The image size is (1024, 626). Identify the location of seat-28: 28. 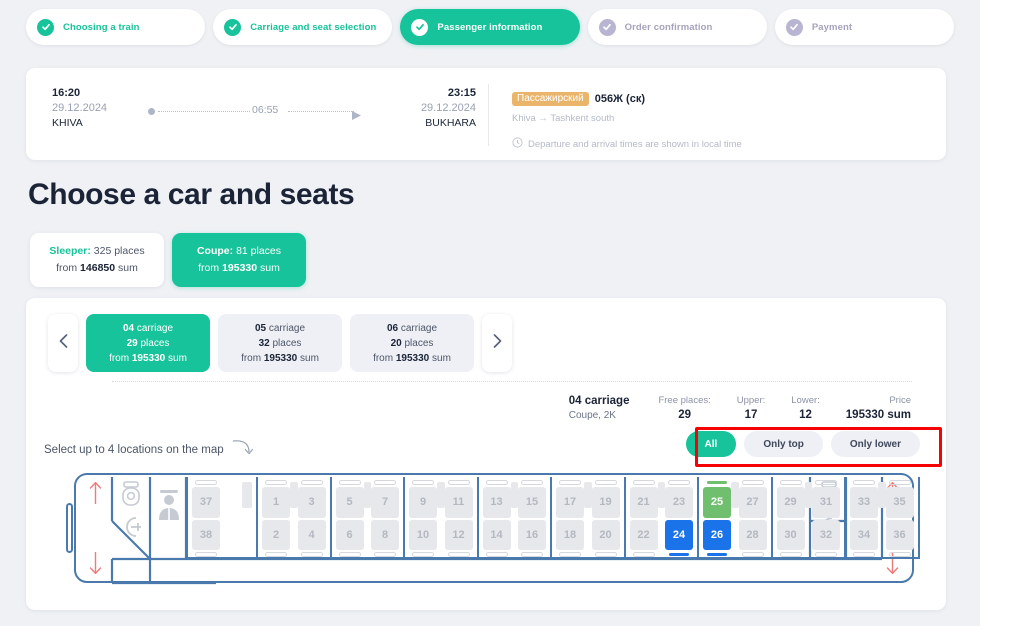
(752, 534).